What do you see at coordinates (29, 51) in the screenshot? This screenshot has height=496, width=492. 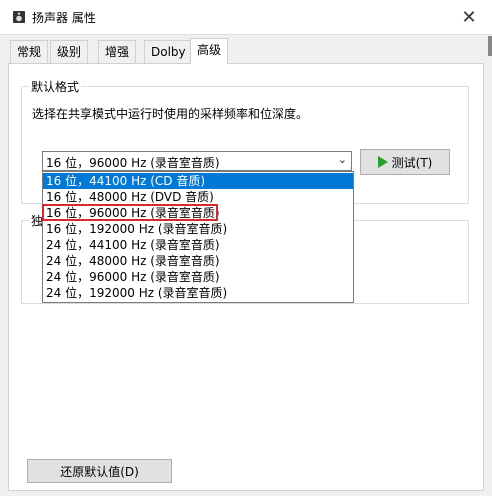 I see `tab-general: 常规` at bounding box center [29, 51].